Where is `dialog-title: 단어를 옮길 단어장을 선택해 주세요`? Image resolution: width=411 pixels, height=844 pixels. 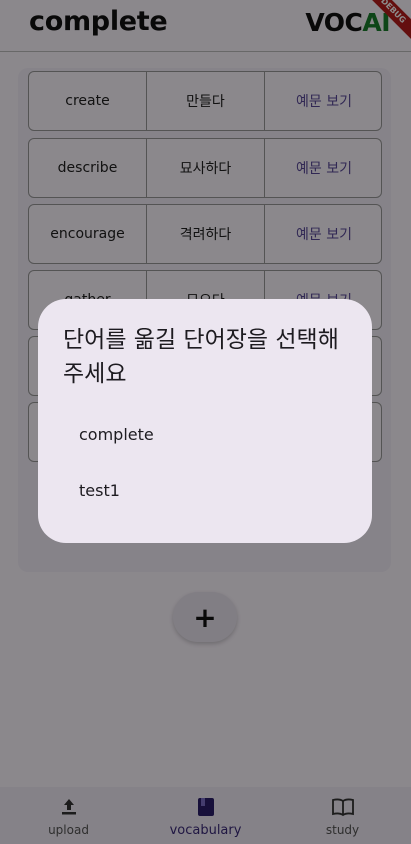 dialog-title: 단어를 옮길 단어장을 선택해 주세요 is located at coordinates (201, 357).